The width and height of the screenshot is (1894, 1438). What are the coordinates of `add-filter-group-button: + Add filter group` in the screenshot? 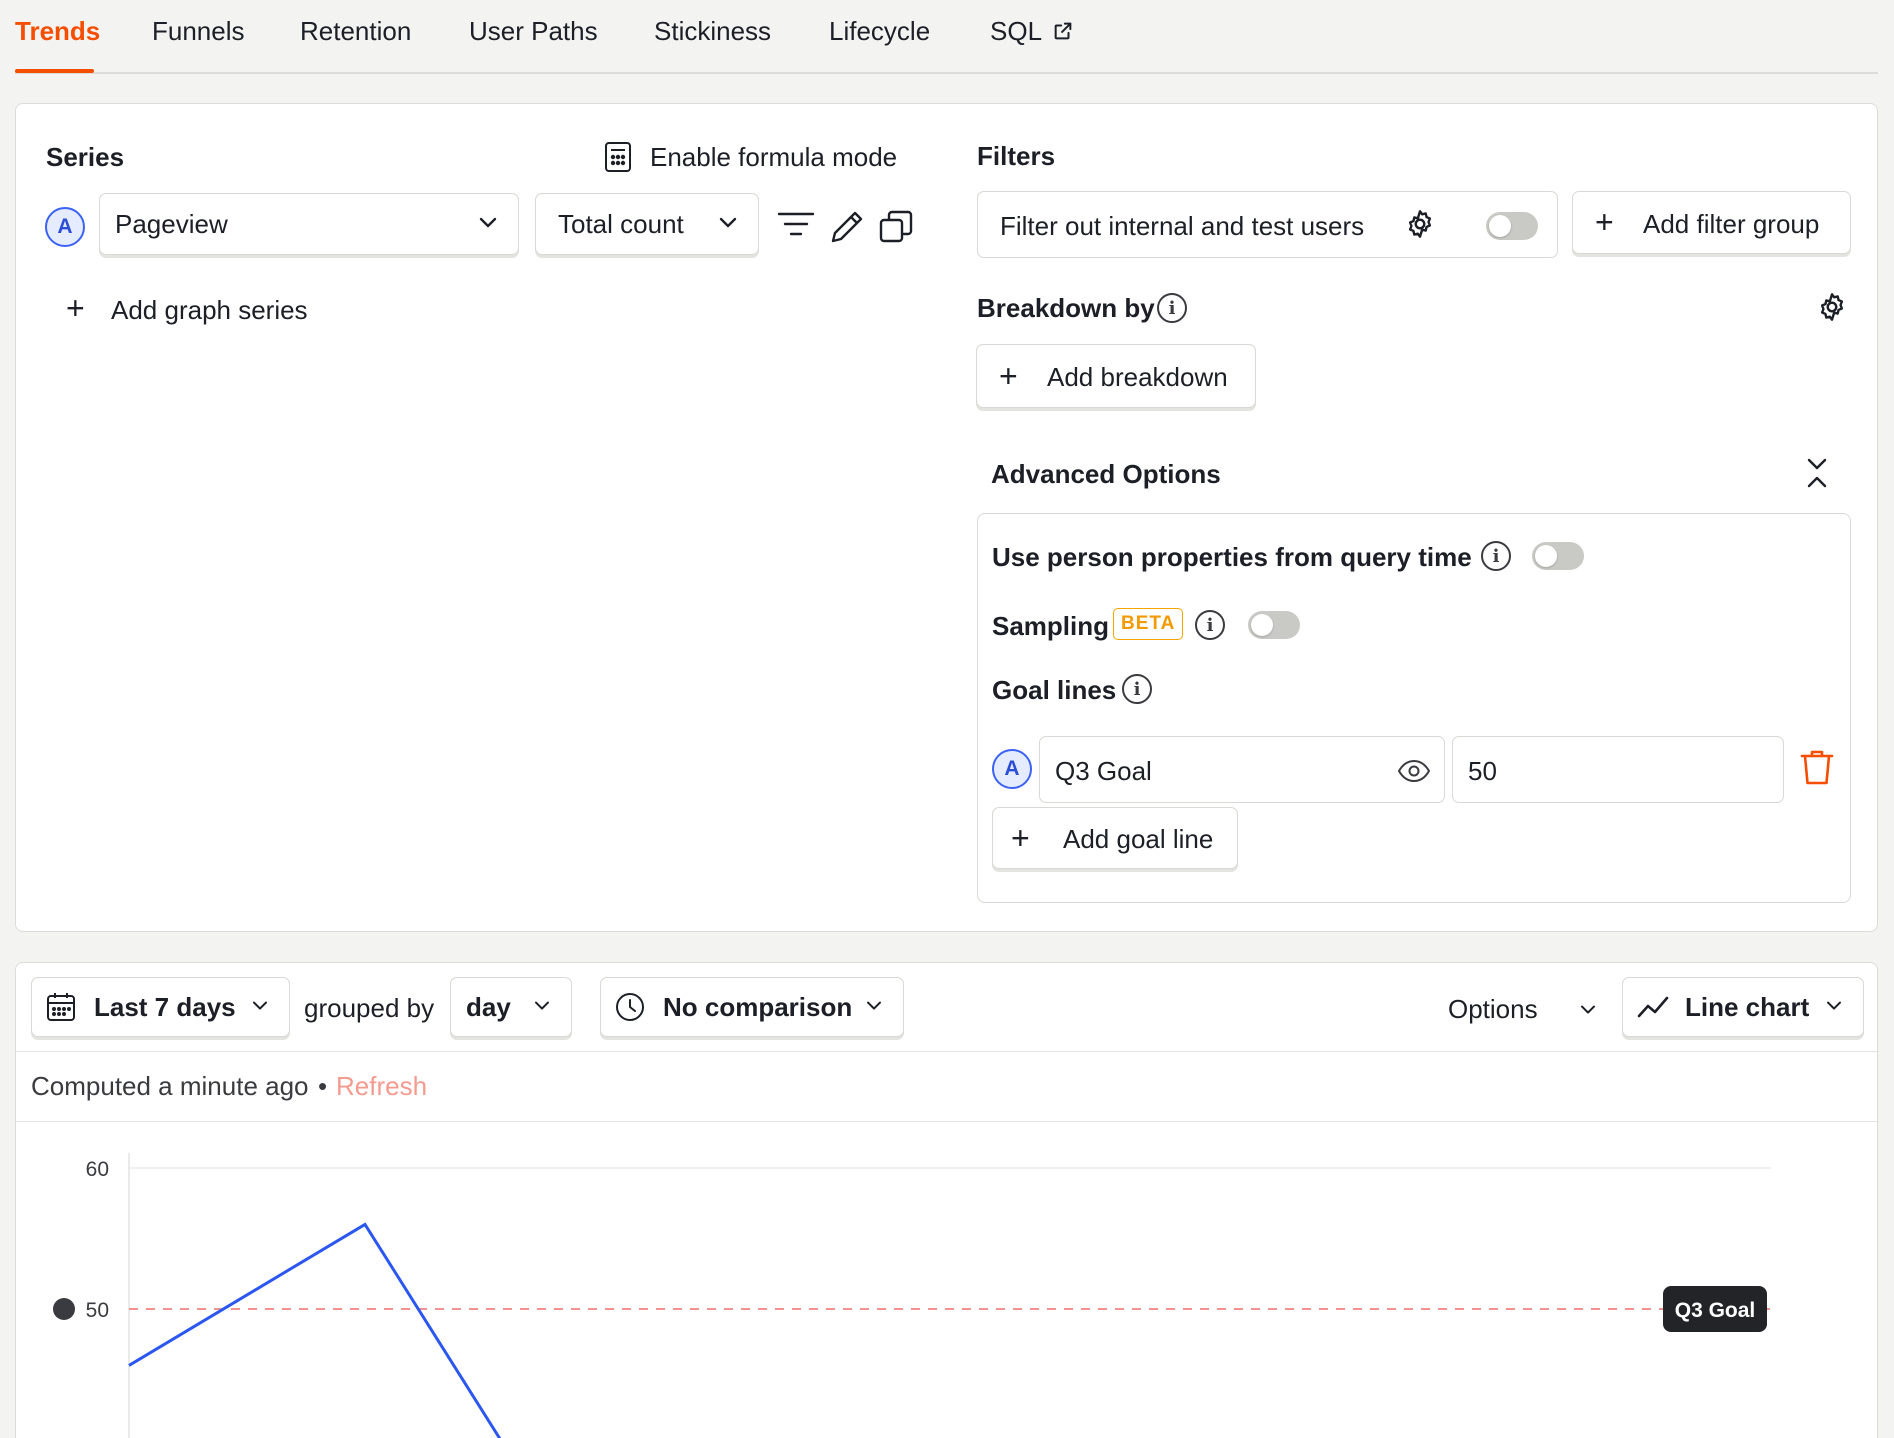 It's located at (1711, 222).